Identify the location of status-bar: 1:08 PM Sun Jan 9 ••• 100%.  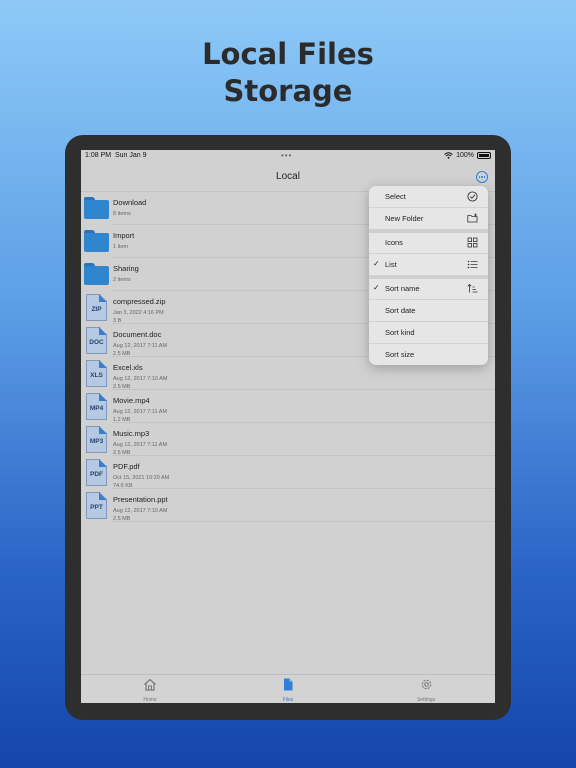
(288, 157).